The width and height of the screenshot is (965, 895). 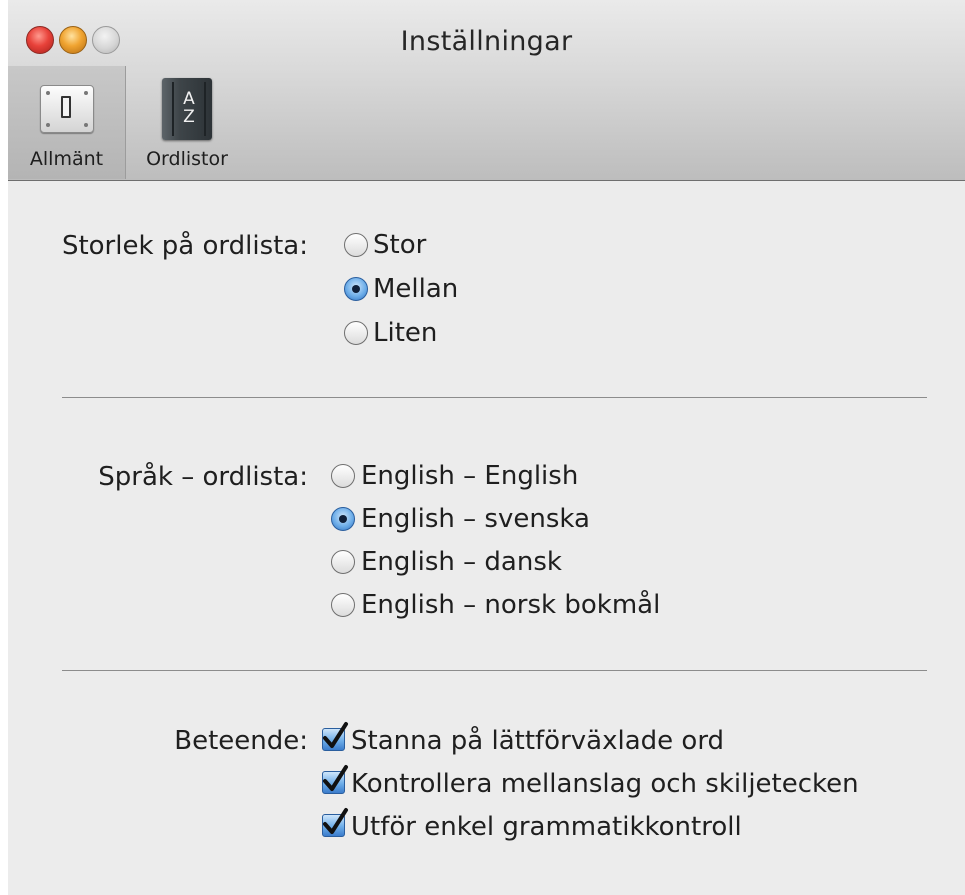 What do you see at coordinates (203, 477) in the screenshot?
I see `language-label: Språk – ordlista:` at bounding box center [203, 477].